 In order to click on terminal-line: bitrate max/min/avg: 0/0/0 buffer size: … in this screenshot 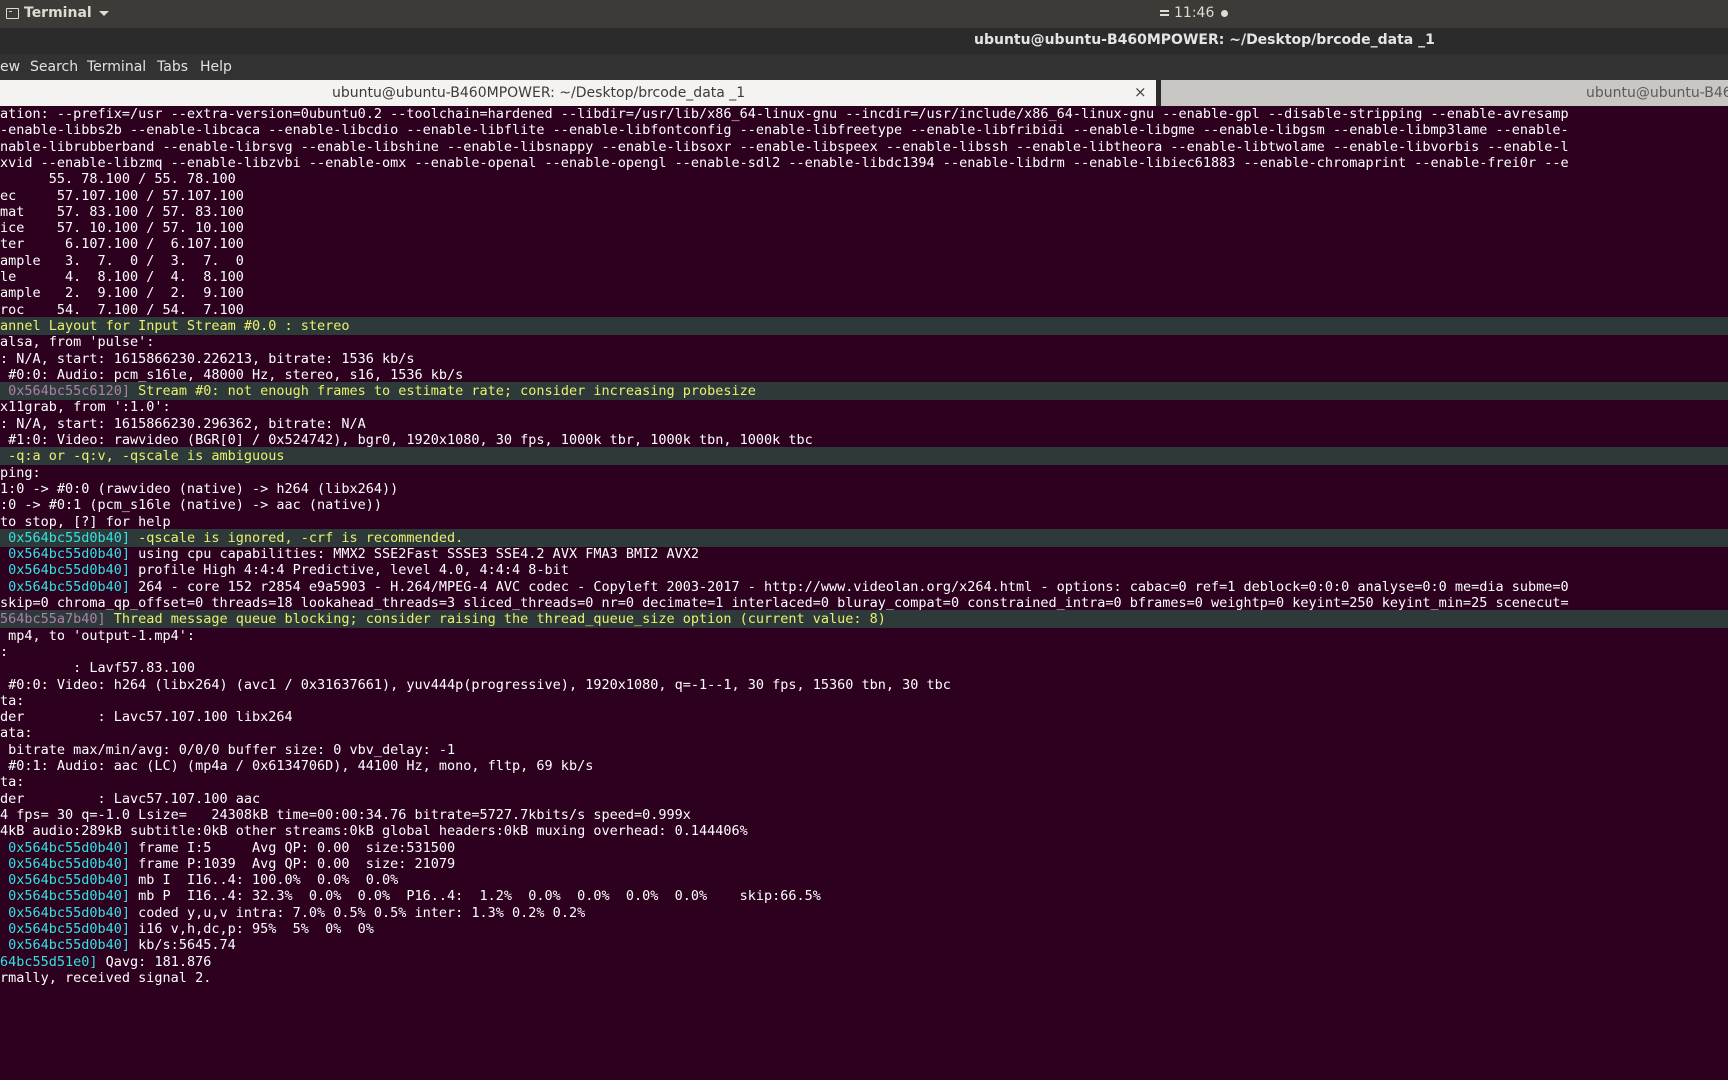, I will do `click(864, 750)`.